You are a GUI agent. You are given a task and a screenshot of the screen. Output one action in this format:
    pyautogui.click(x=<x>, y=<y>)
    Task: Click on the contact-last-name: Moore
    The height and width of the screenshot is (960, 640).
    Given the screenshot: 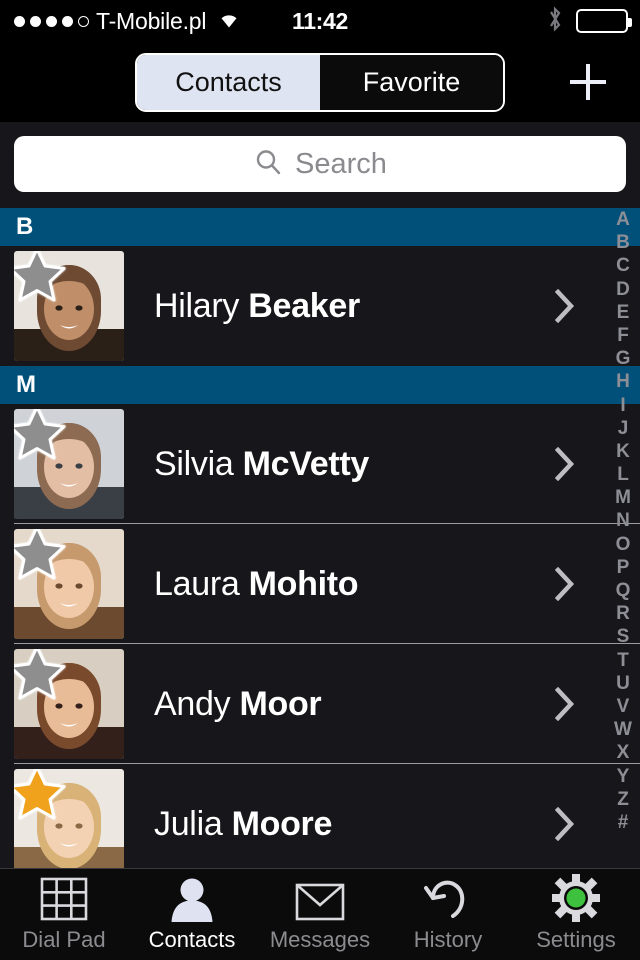 What is the action you would take?
    pyautogui.click(x=282, y=823)
    